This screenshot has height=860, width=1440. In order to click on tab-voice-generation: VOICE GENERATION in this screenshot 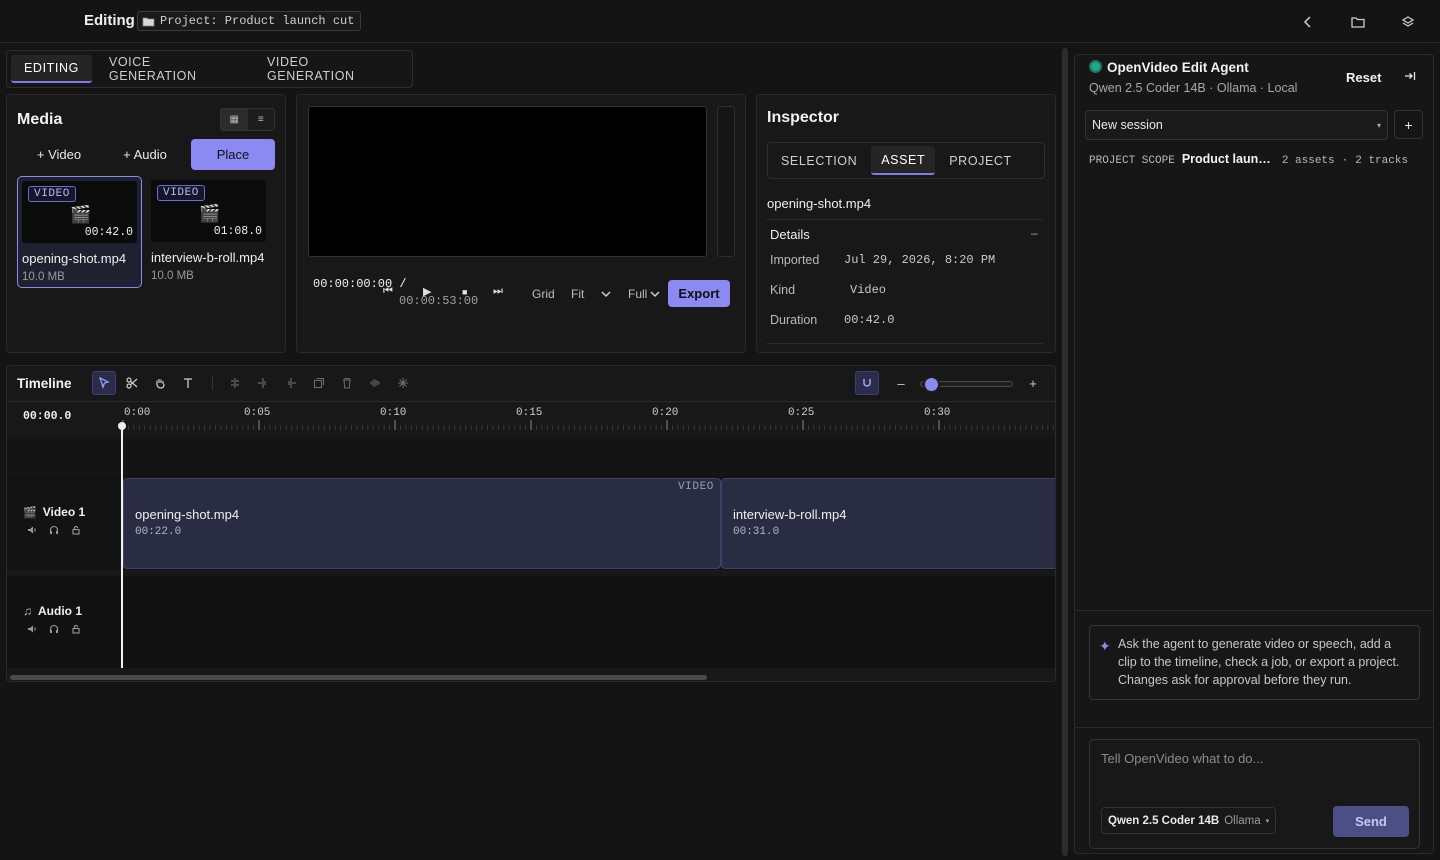, I will do `click(173, 69)`.